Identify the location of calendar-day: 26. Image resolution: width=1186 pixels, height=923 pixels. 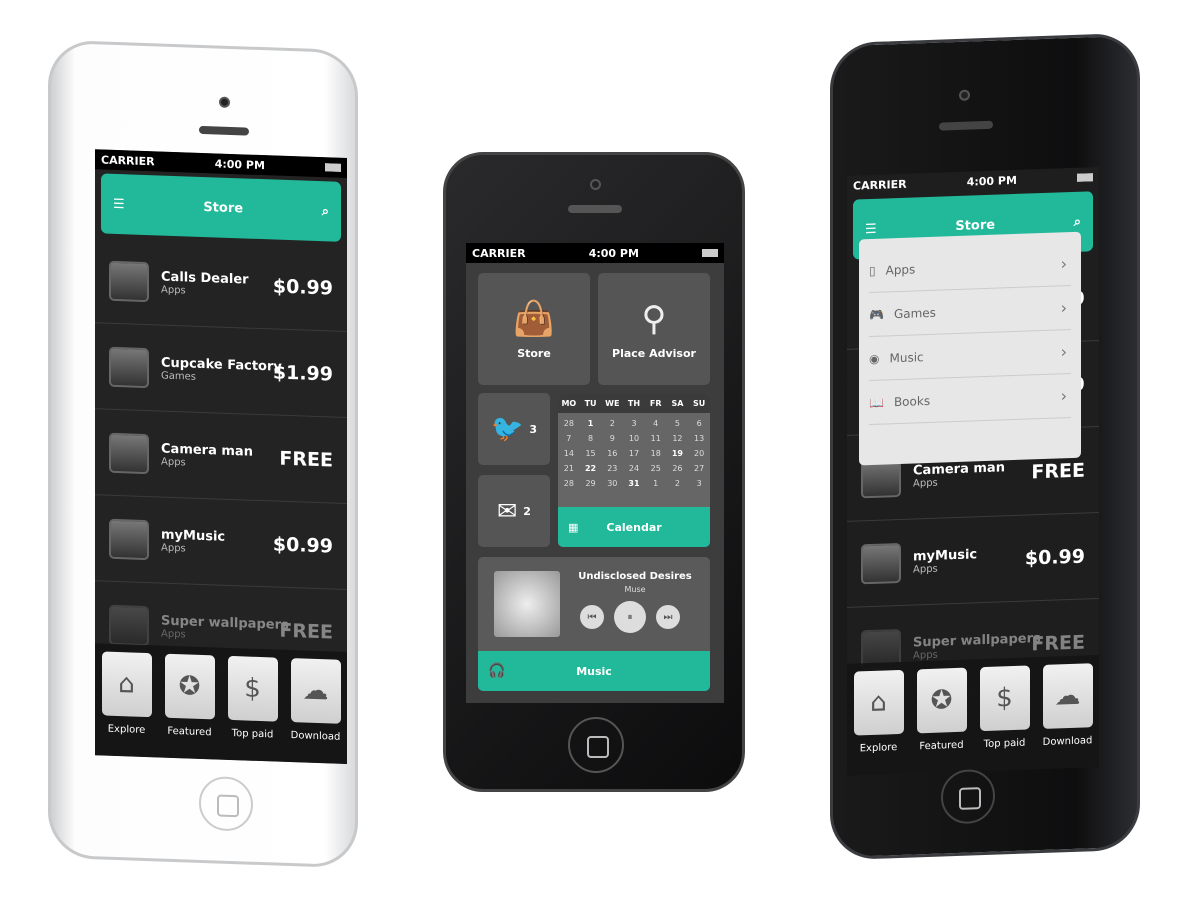
(678, 468).